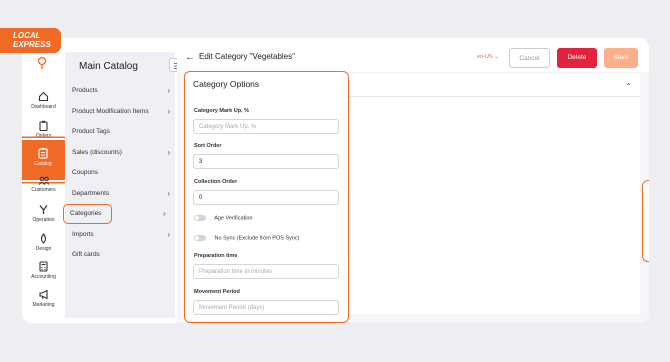 Image resolution: width=670 pixels, height=362 pixels. Describe the element at coordinates (257, 238) in the screenshot. I see `no-sync-label: No Sync (Exclude from POS Sync)` at that location.